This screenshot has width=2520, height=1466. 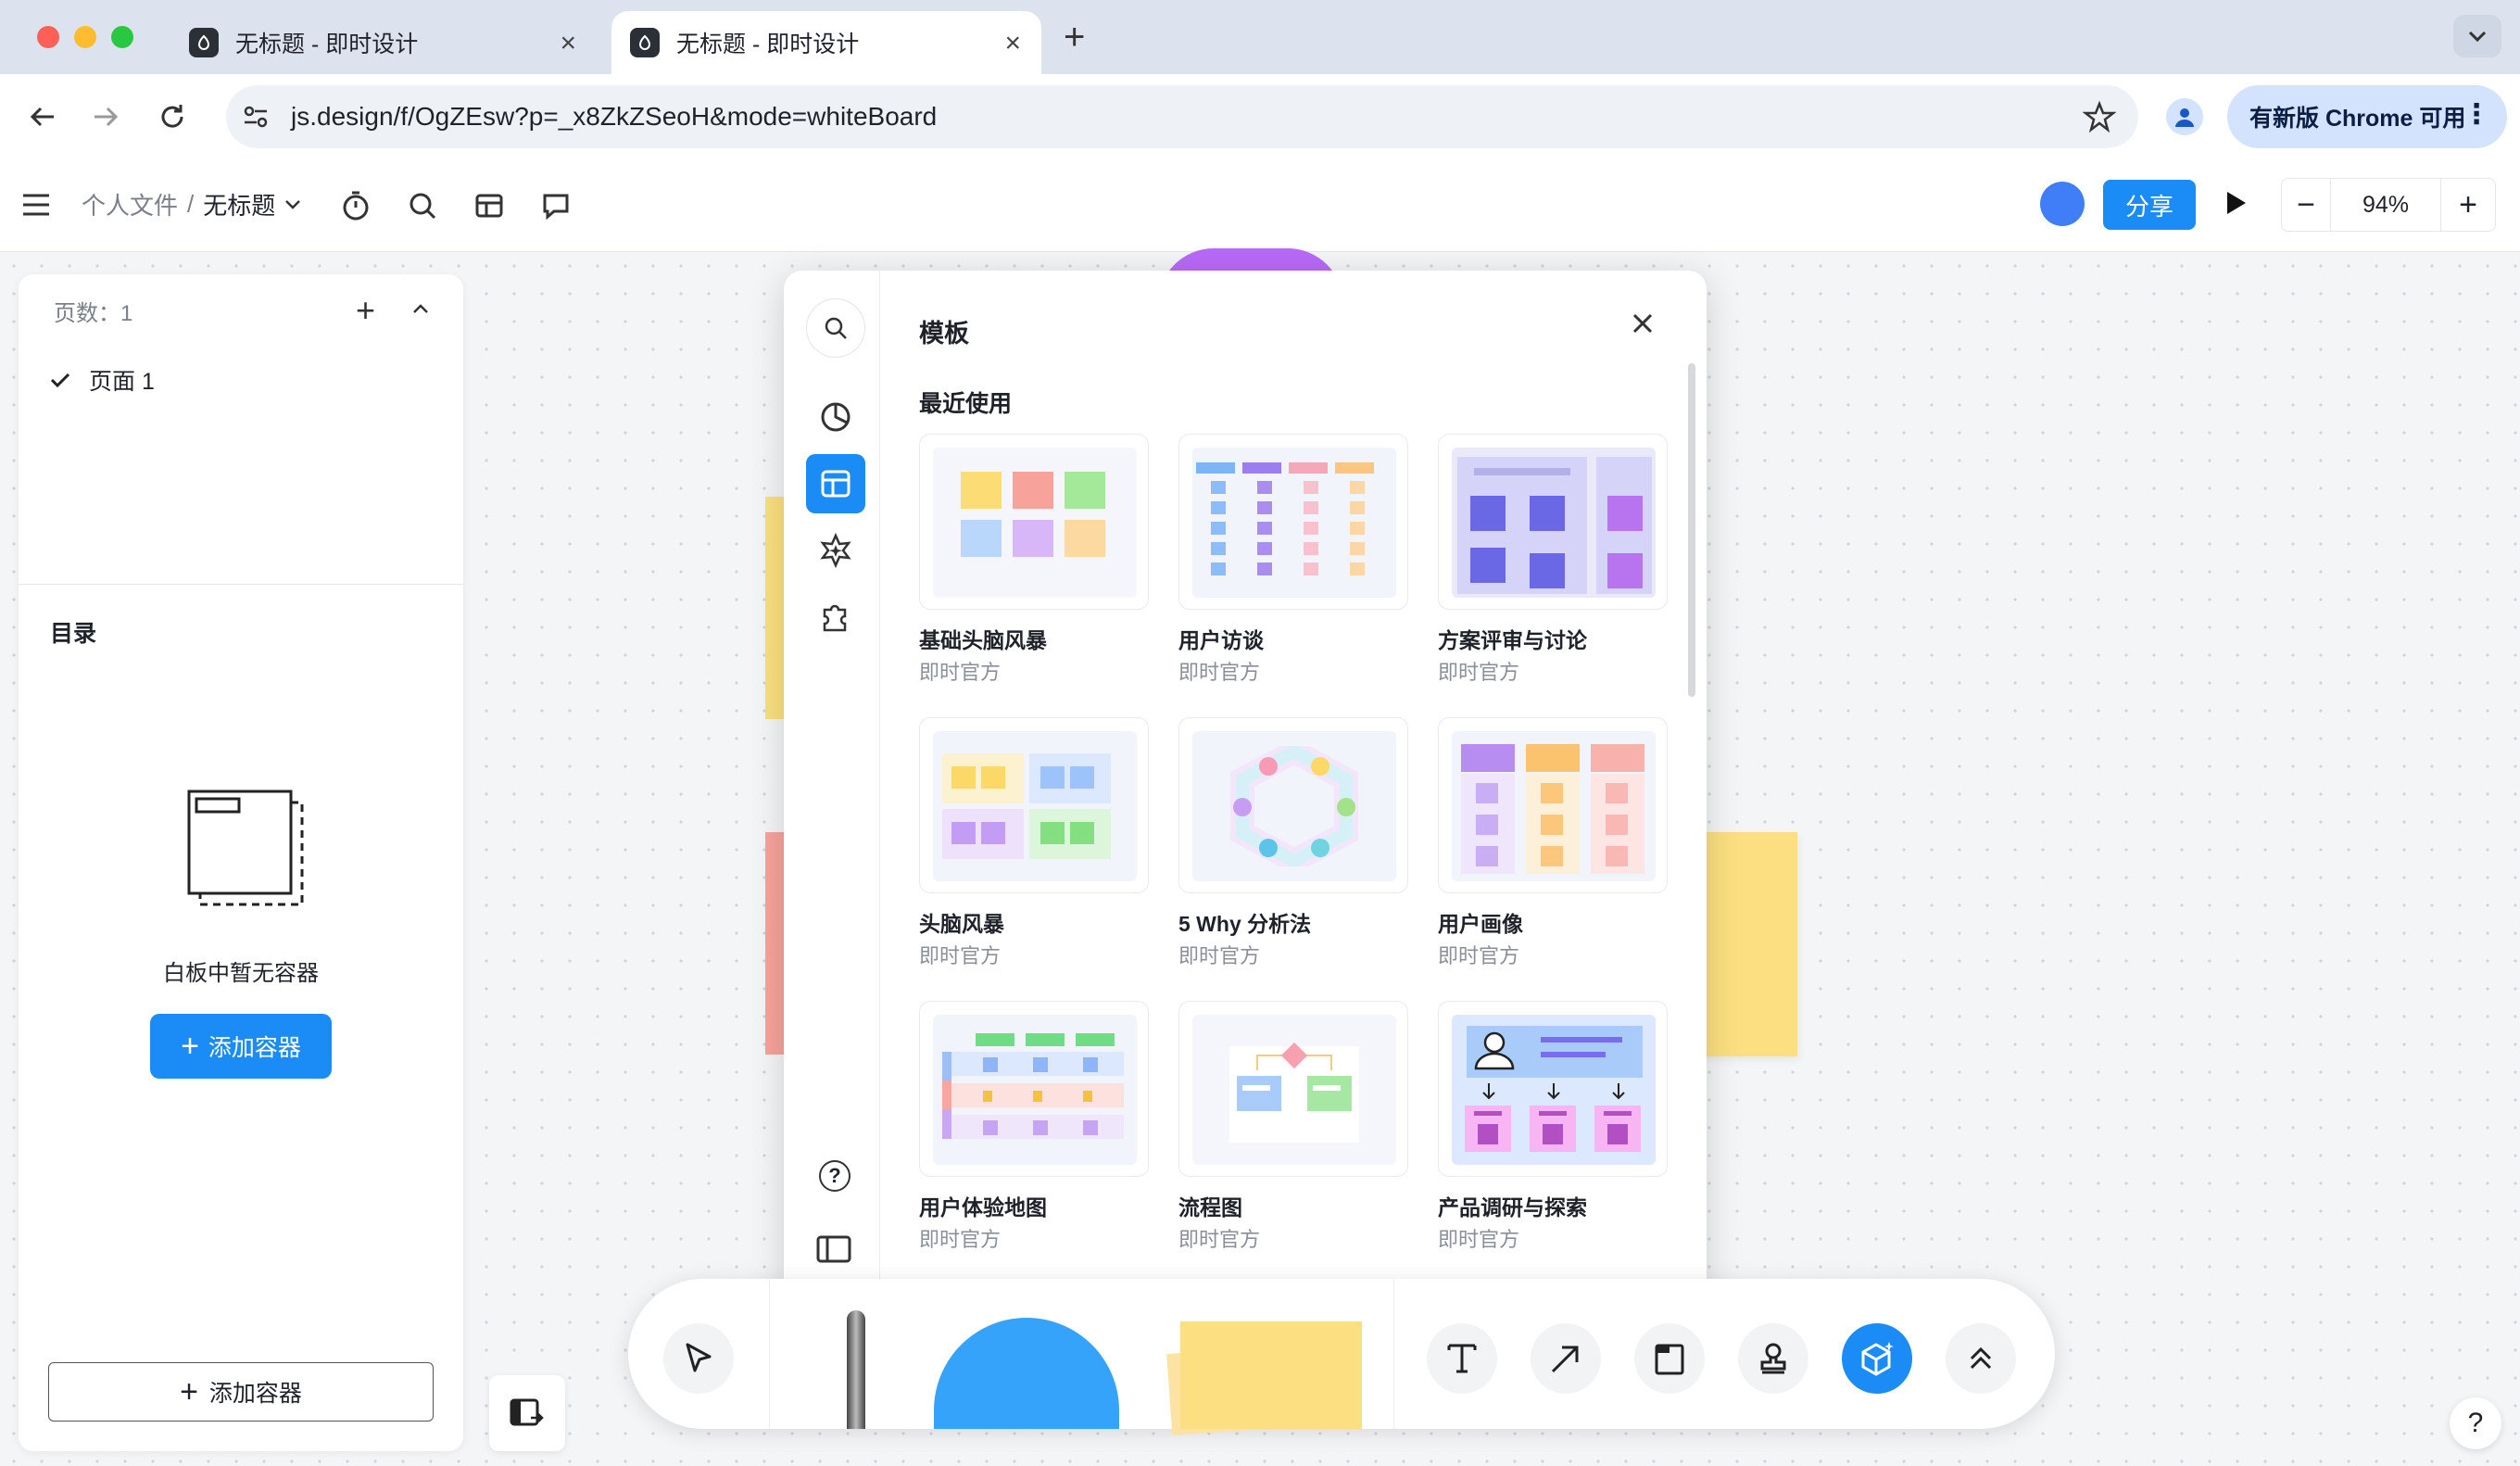 What do you see at coordinates (241, 973) in the screenshot?
I see `empty-state-text: 白板中暂无容器` at bounding box center [241, 973].